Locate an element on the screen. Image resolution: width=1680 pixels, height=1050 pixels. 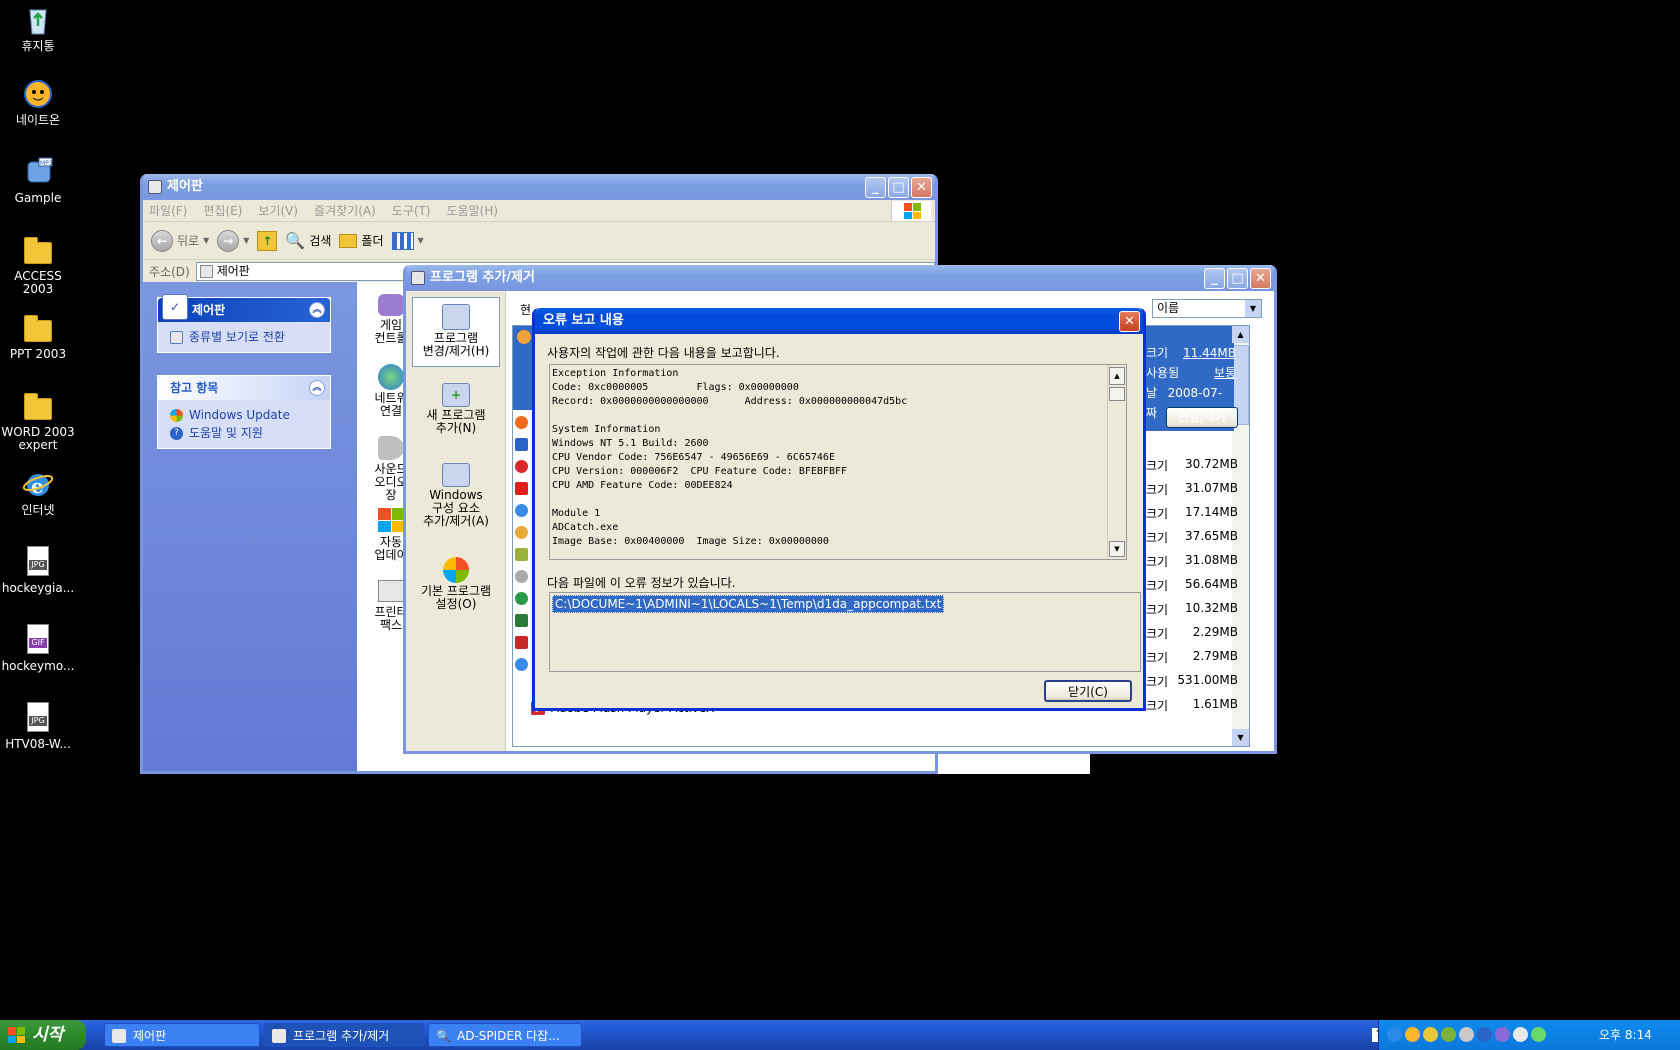
programs-box-icon is located at coordinates (456, 317).